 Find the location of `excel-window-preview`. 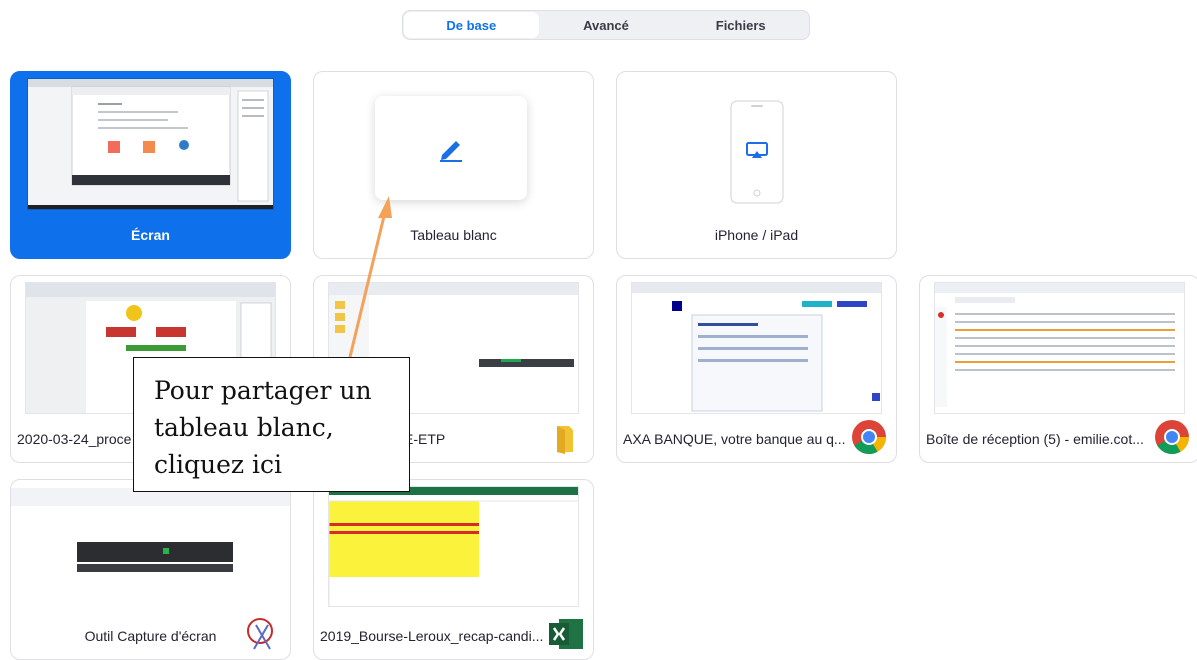

excel-window-preview is located at coordinates (453, 546).